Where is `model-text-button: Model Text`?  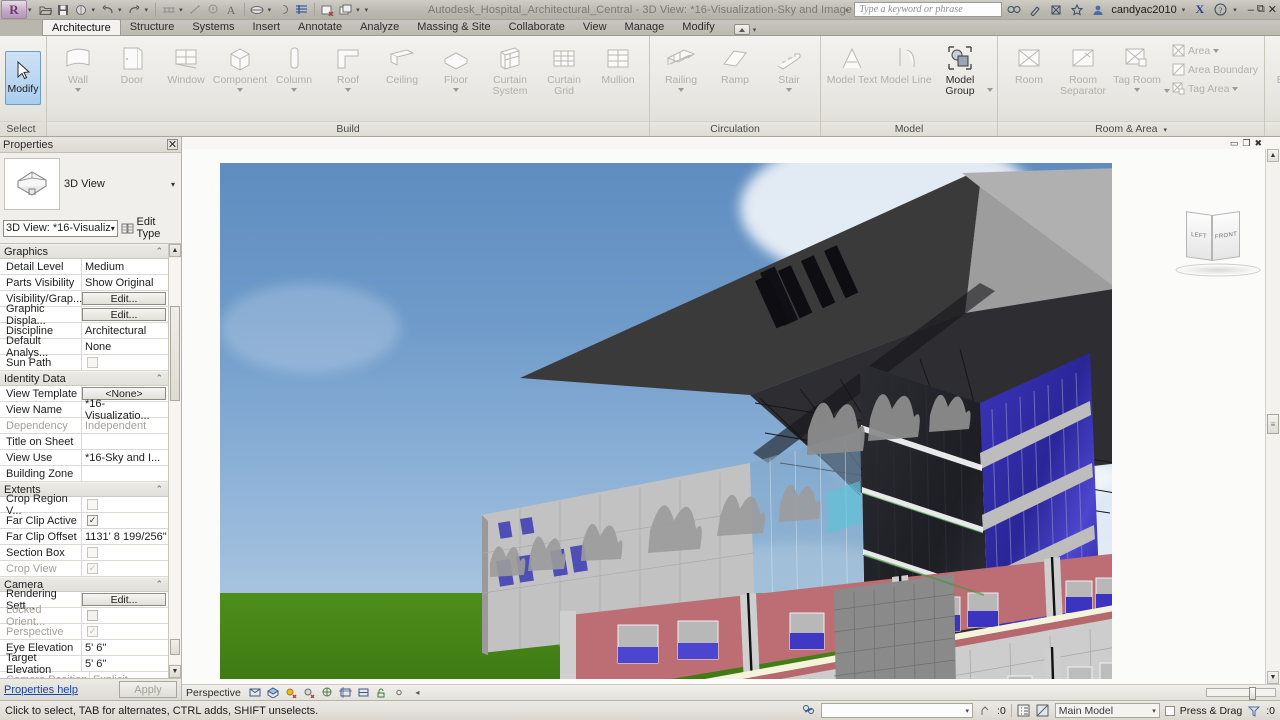
model-text-button: Model Text is located at coordinates (852, 62).